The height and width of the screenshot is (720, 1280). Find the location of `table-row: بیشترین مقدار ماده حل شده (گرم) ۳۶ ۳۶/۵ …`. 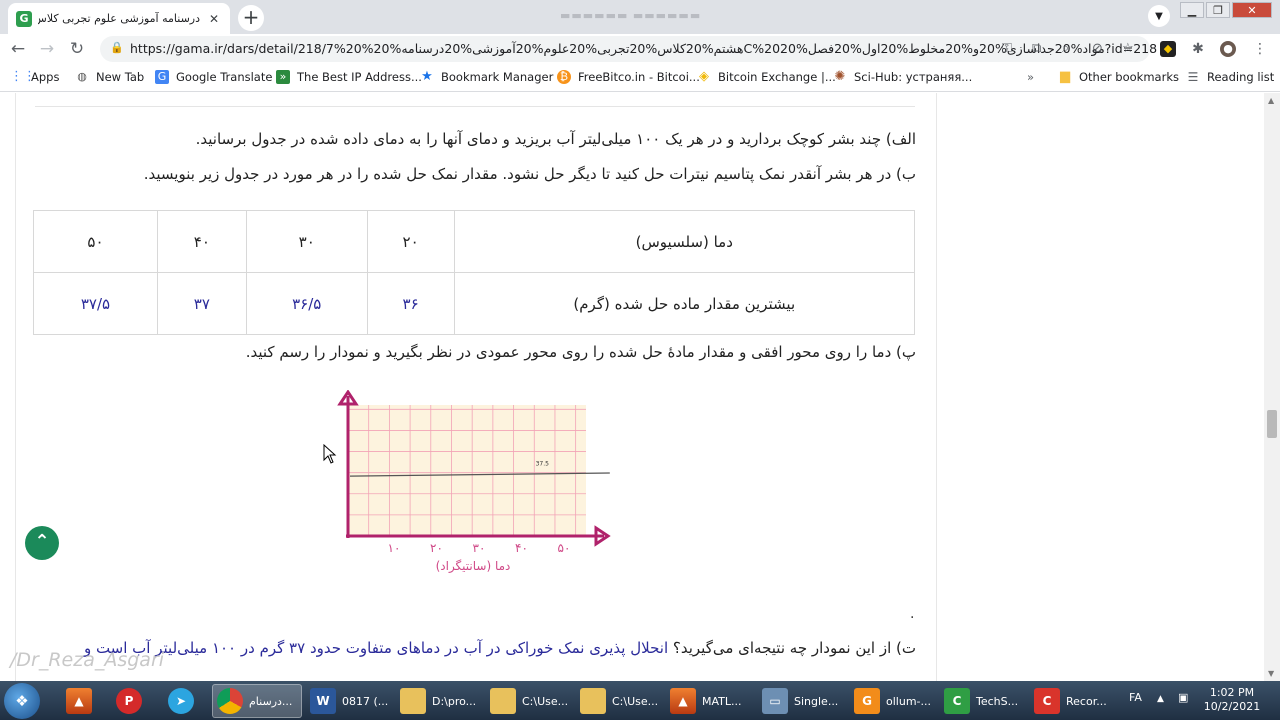

table-row: بیشترین مقدار ماده حل شده (گرم) ۳۶ ۳۶/۵ … is located at coordinates (474, 303).